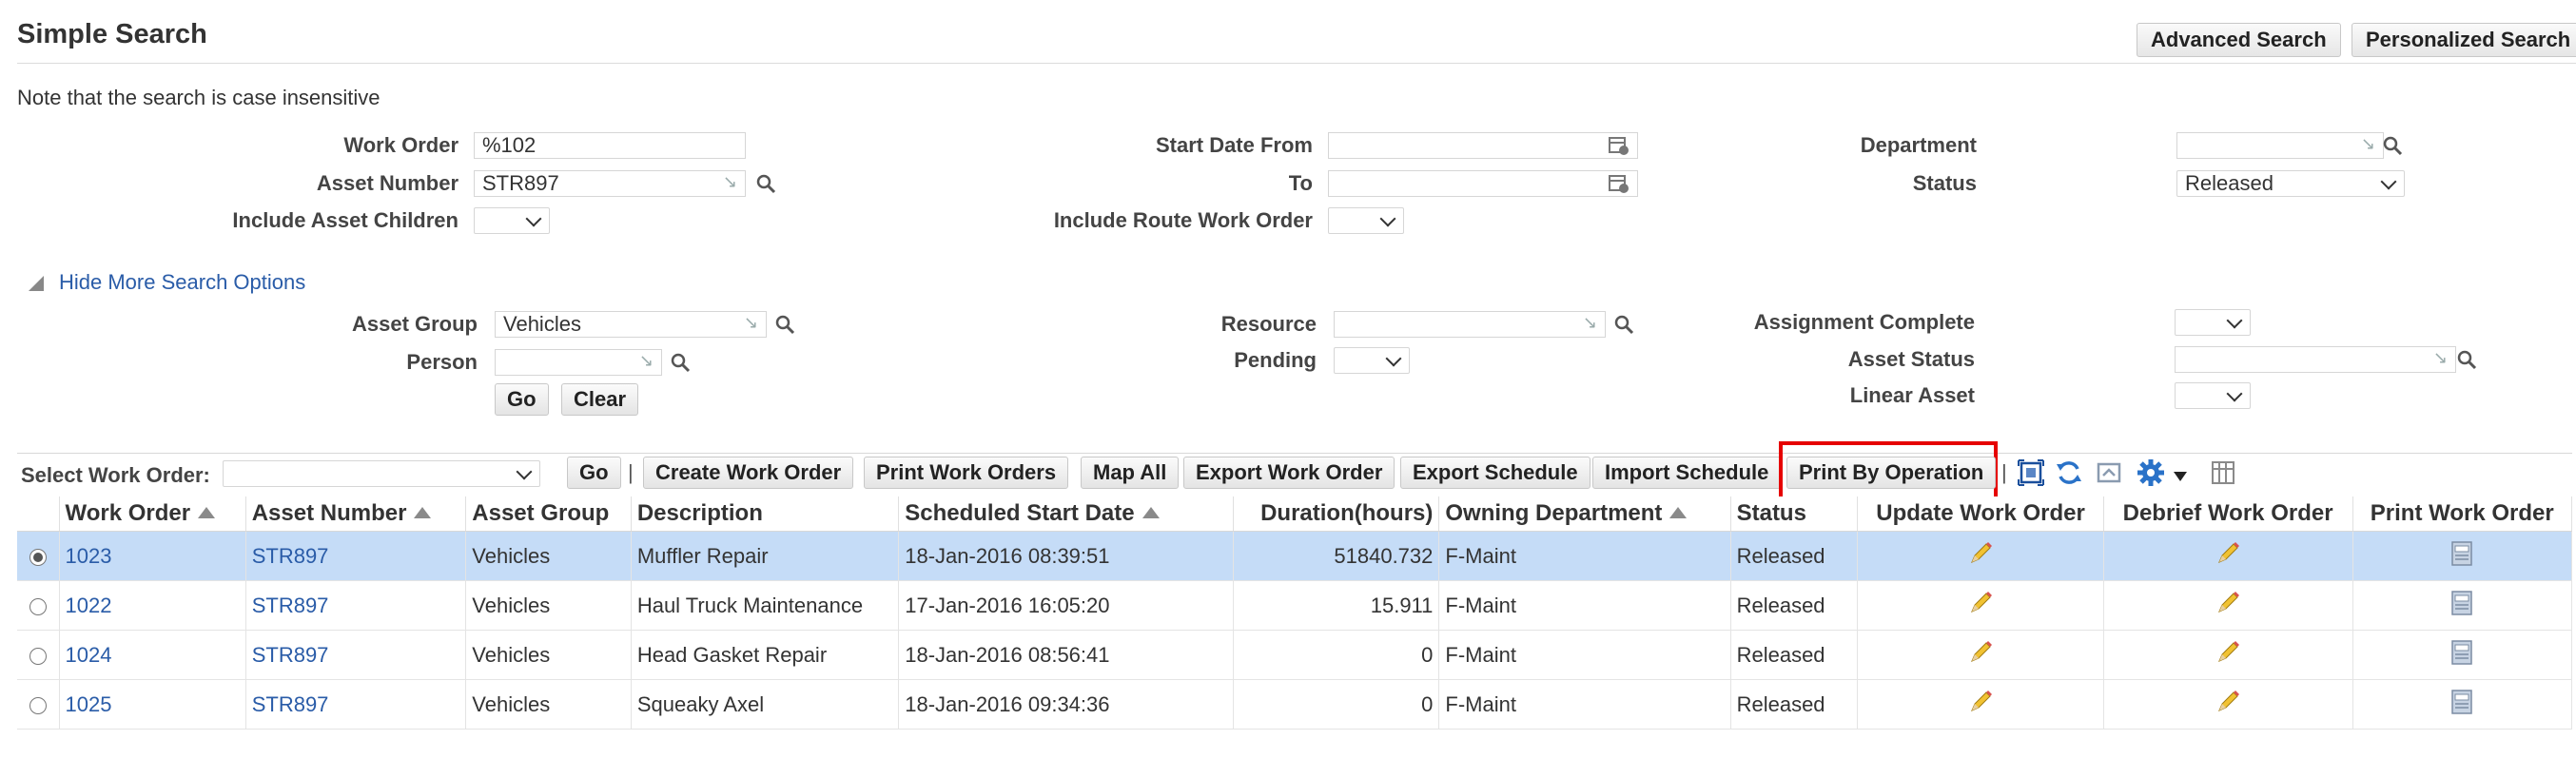 The image size is (2576, 759). What do you see at coordinates (578, 362) in the screenshot?
I see `person-input: ↘` at bounding box center [578, 362].